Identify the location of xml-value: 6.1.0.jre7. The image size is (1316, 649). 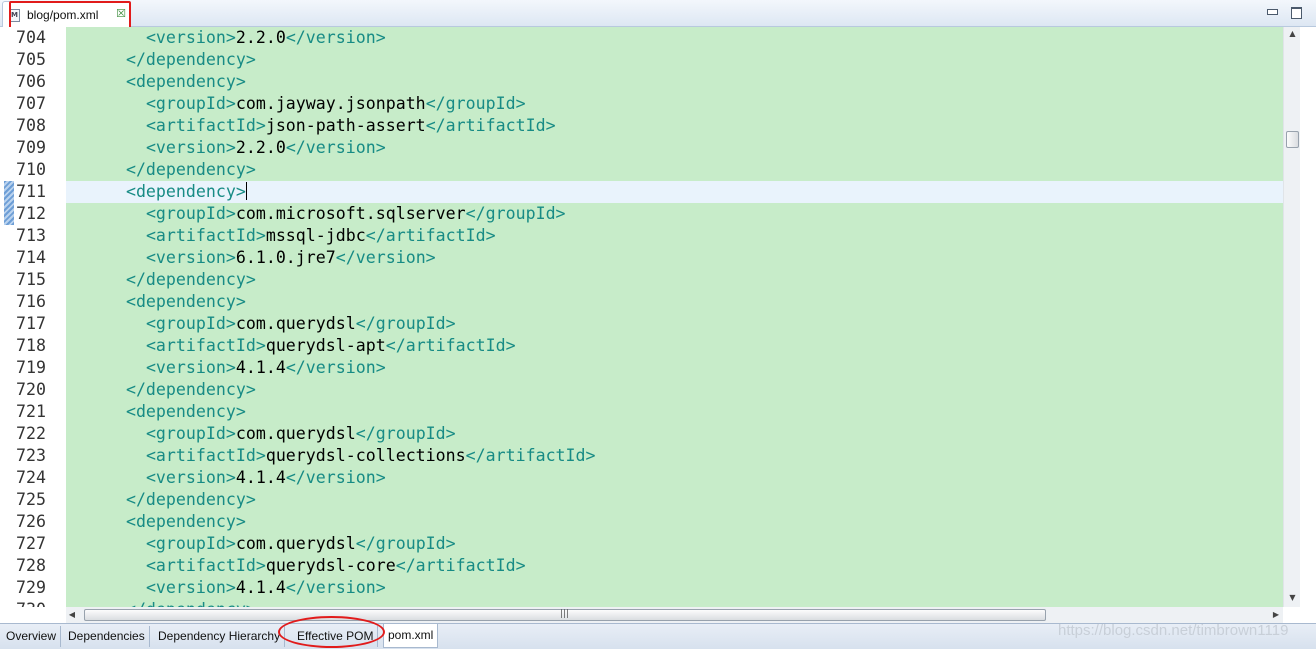
(285, 257).